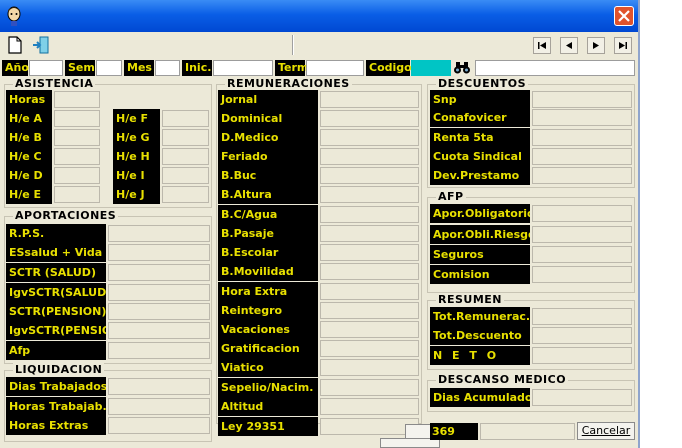 Image resolution: width=682 pixels, height=448 pixels. Describe the element at coordinates (77, 99) in the screenshot. I see `horas-field` at that location.